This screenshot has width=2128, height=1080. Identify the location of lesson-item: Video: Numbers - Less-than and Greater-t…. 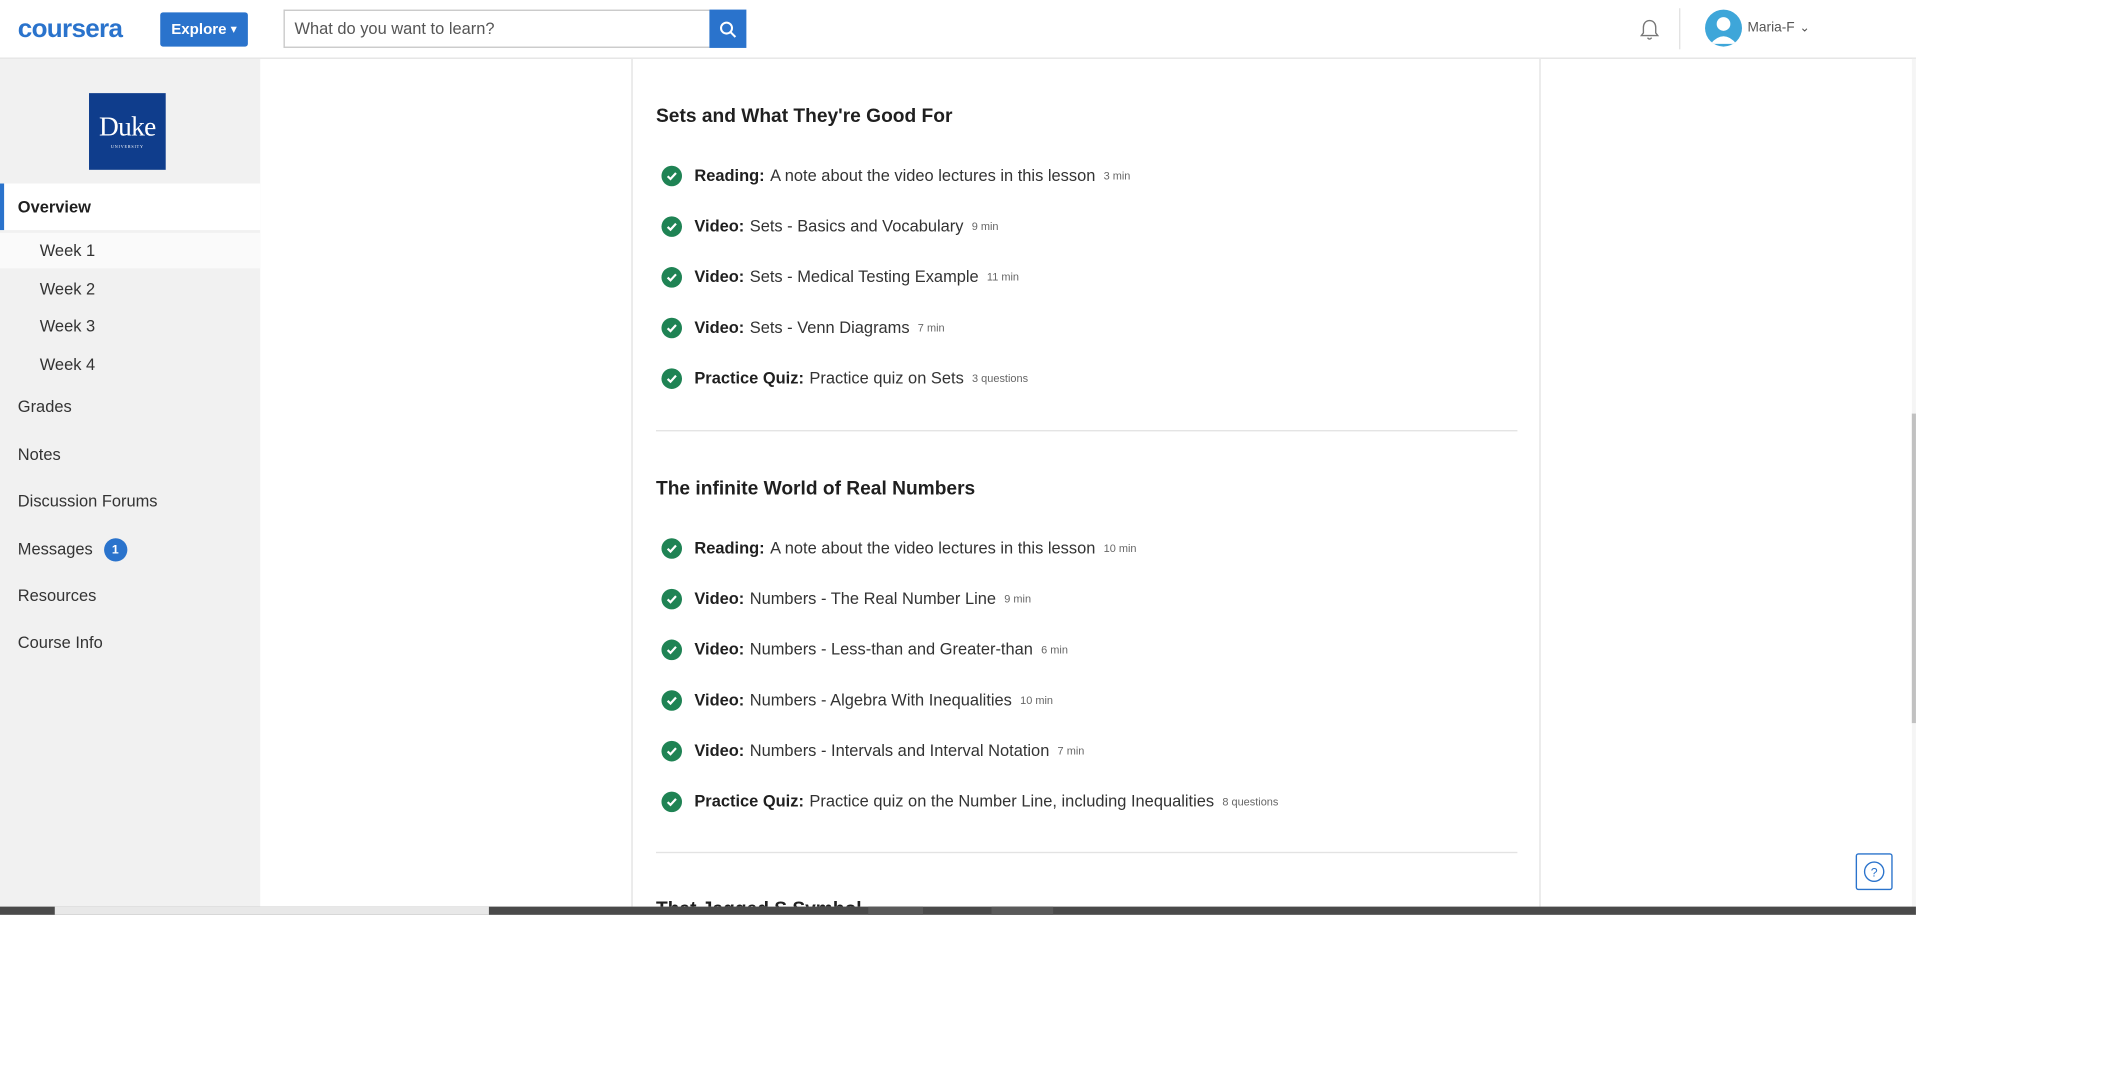
(864, 649).